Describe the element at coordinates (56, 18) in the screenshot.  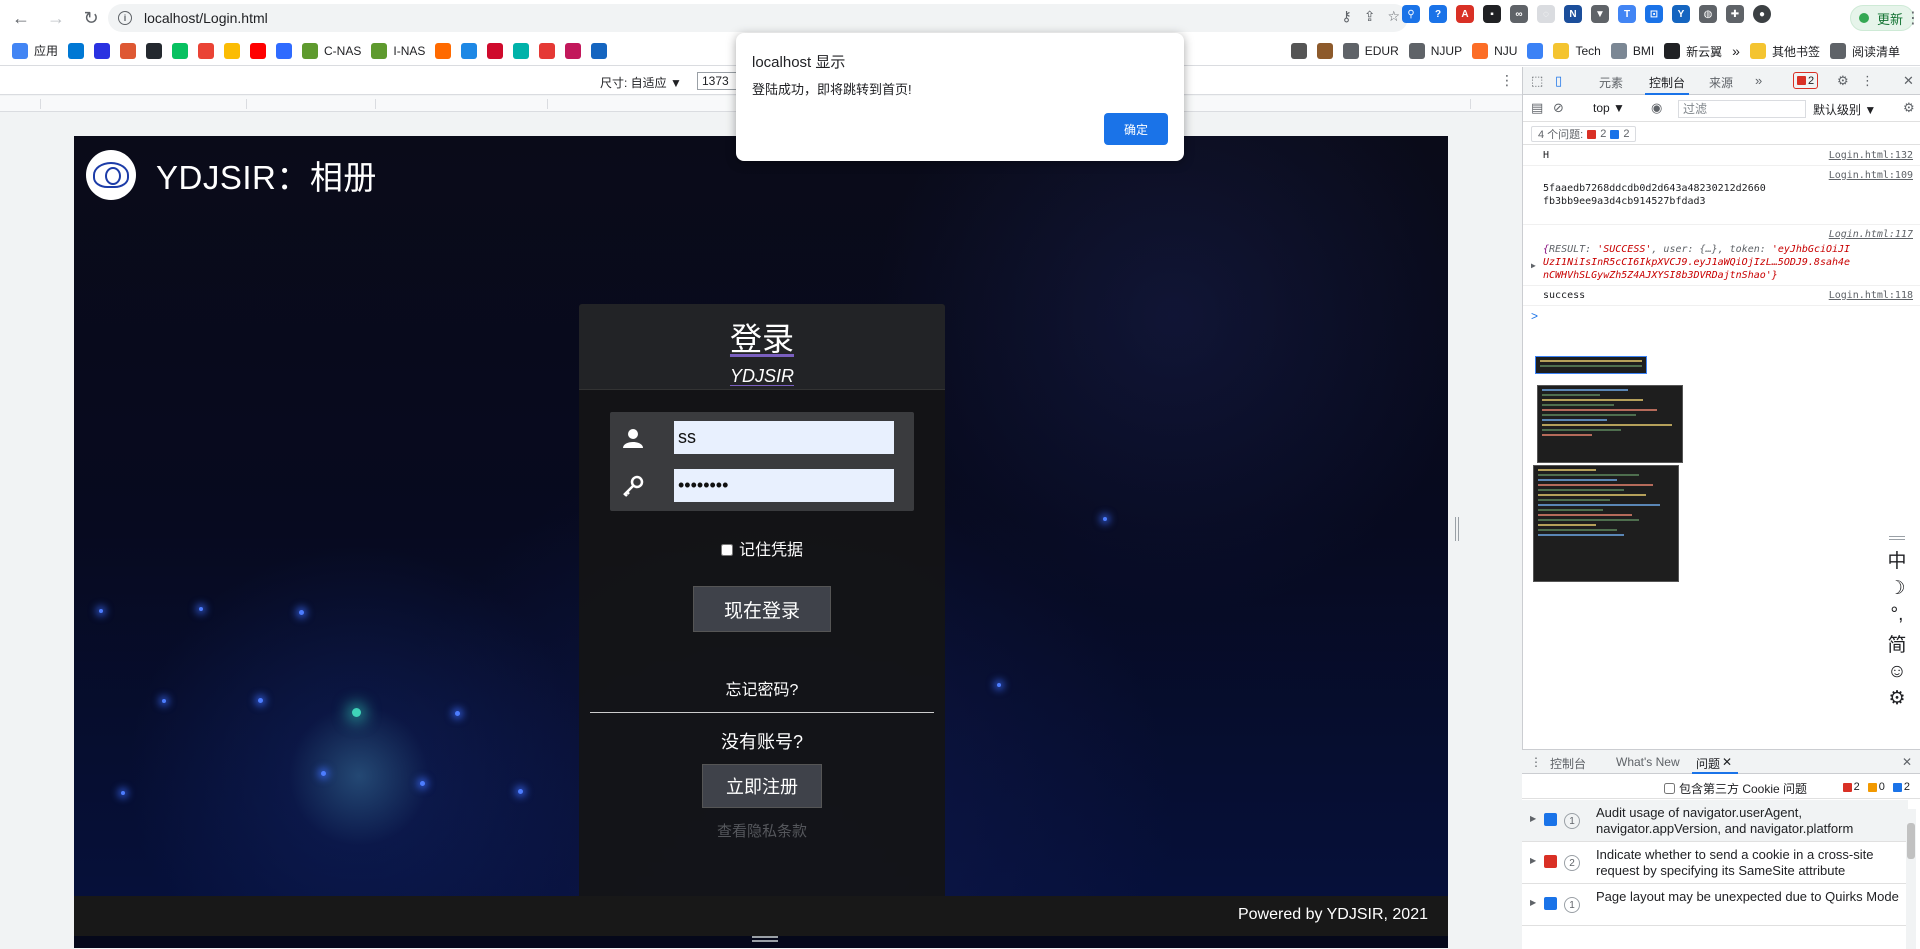
I see `forward-icon: →` at that location.